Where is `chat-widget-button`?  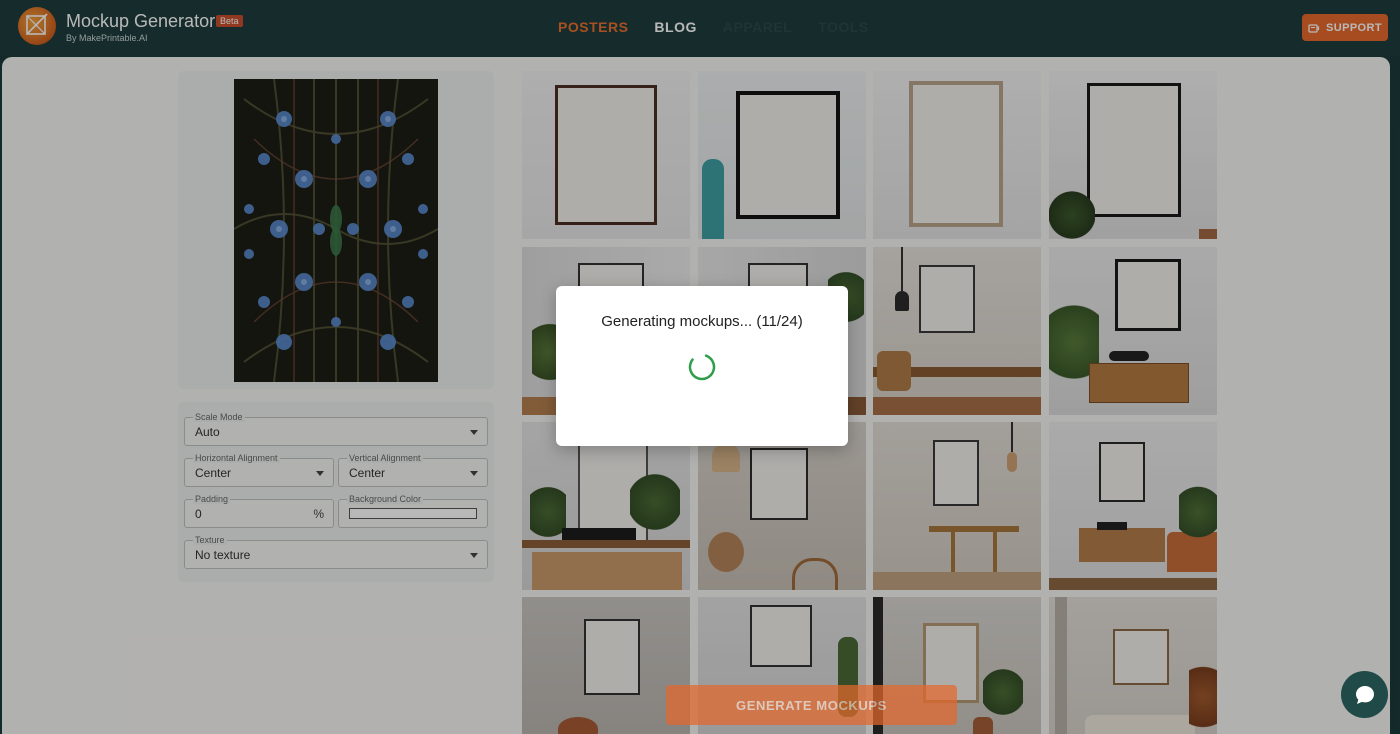
chat-widget-button is located at coordinates (1364, 694).